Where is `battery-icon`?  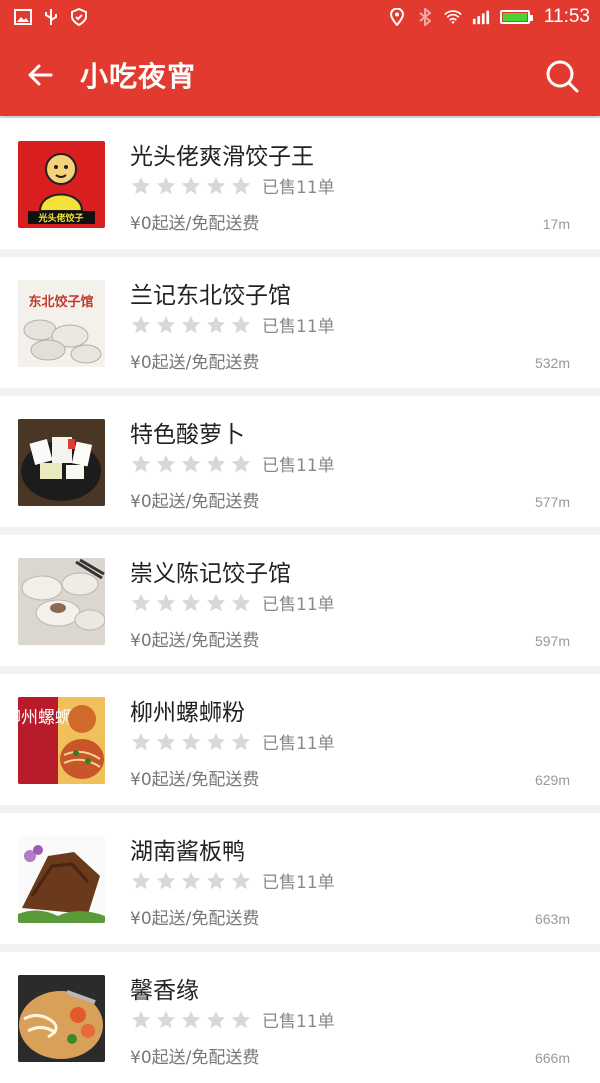 battery-icon is located at coordinates (516, 17).